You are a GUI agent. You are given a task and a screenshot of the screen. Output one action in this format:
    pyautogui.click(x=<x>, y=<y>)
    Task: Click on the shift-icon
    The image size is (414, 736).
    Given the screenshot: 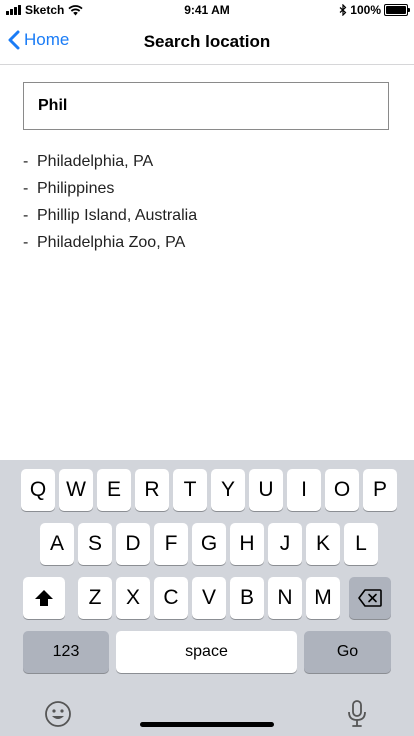 What is the action you would take?
    pyautogui.click(x=44, y=598)
    